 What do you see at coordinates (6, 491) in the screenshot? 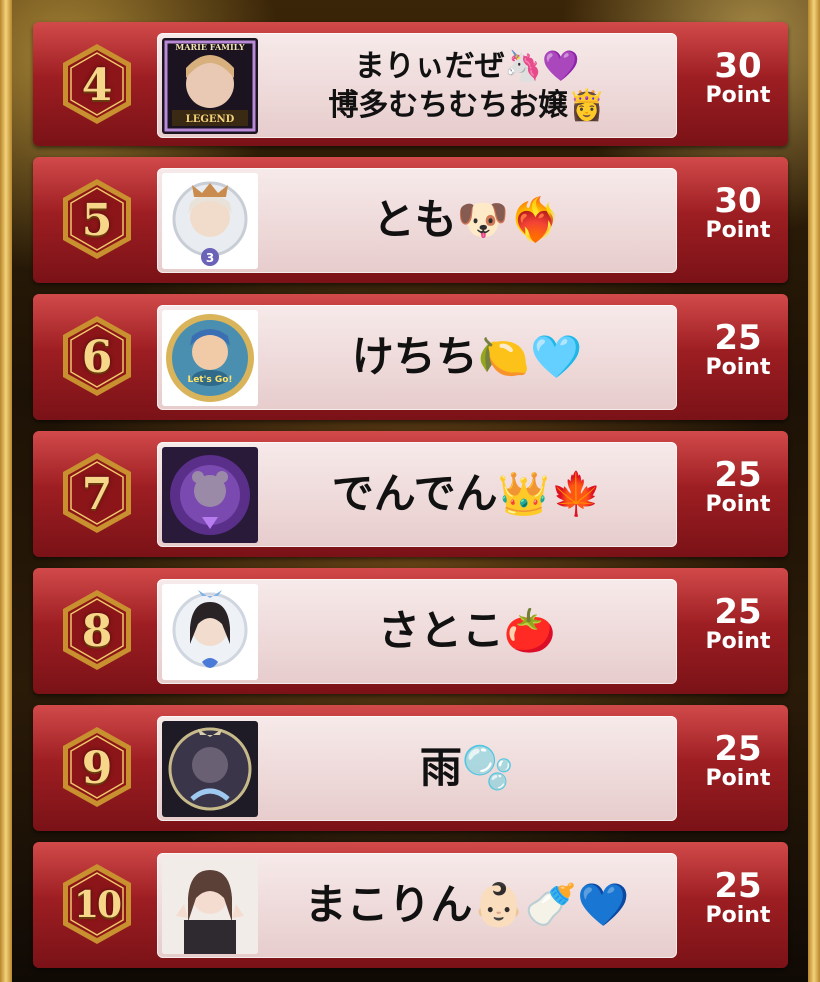
I see `gold-frame-left` at bounding box center [6, 491].